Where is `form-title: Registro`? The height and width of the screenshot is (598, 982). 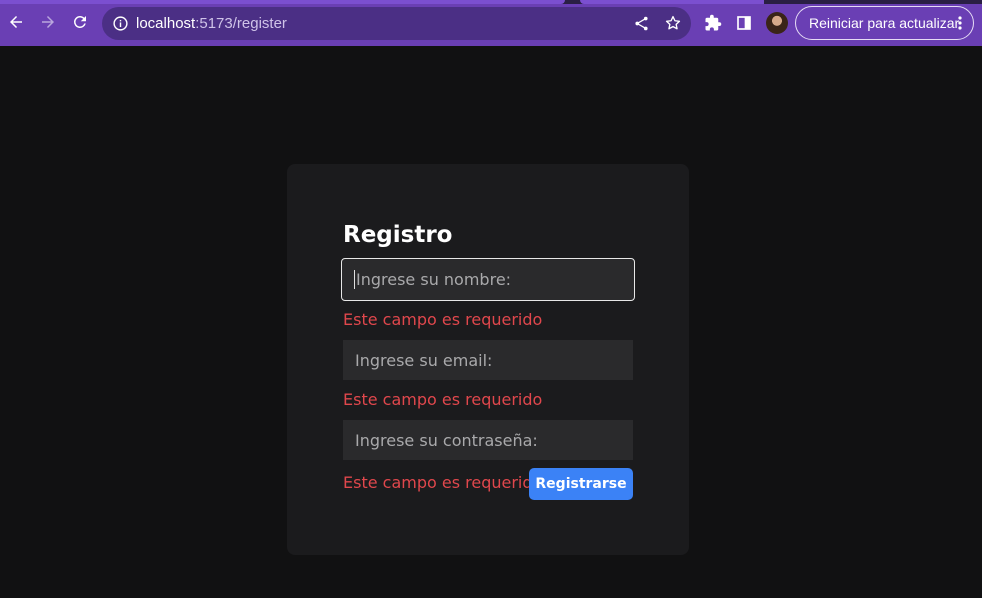 form-title: Registro is located at coordinates (398, 235).